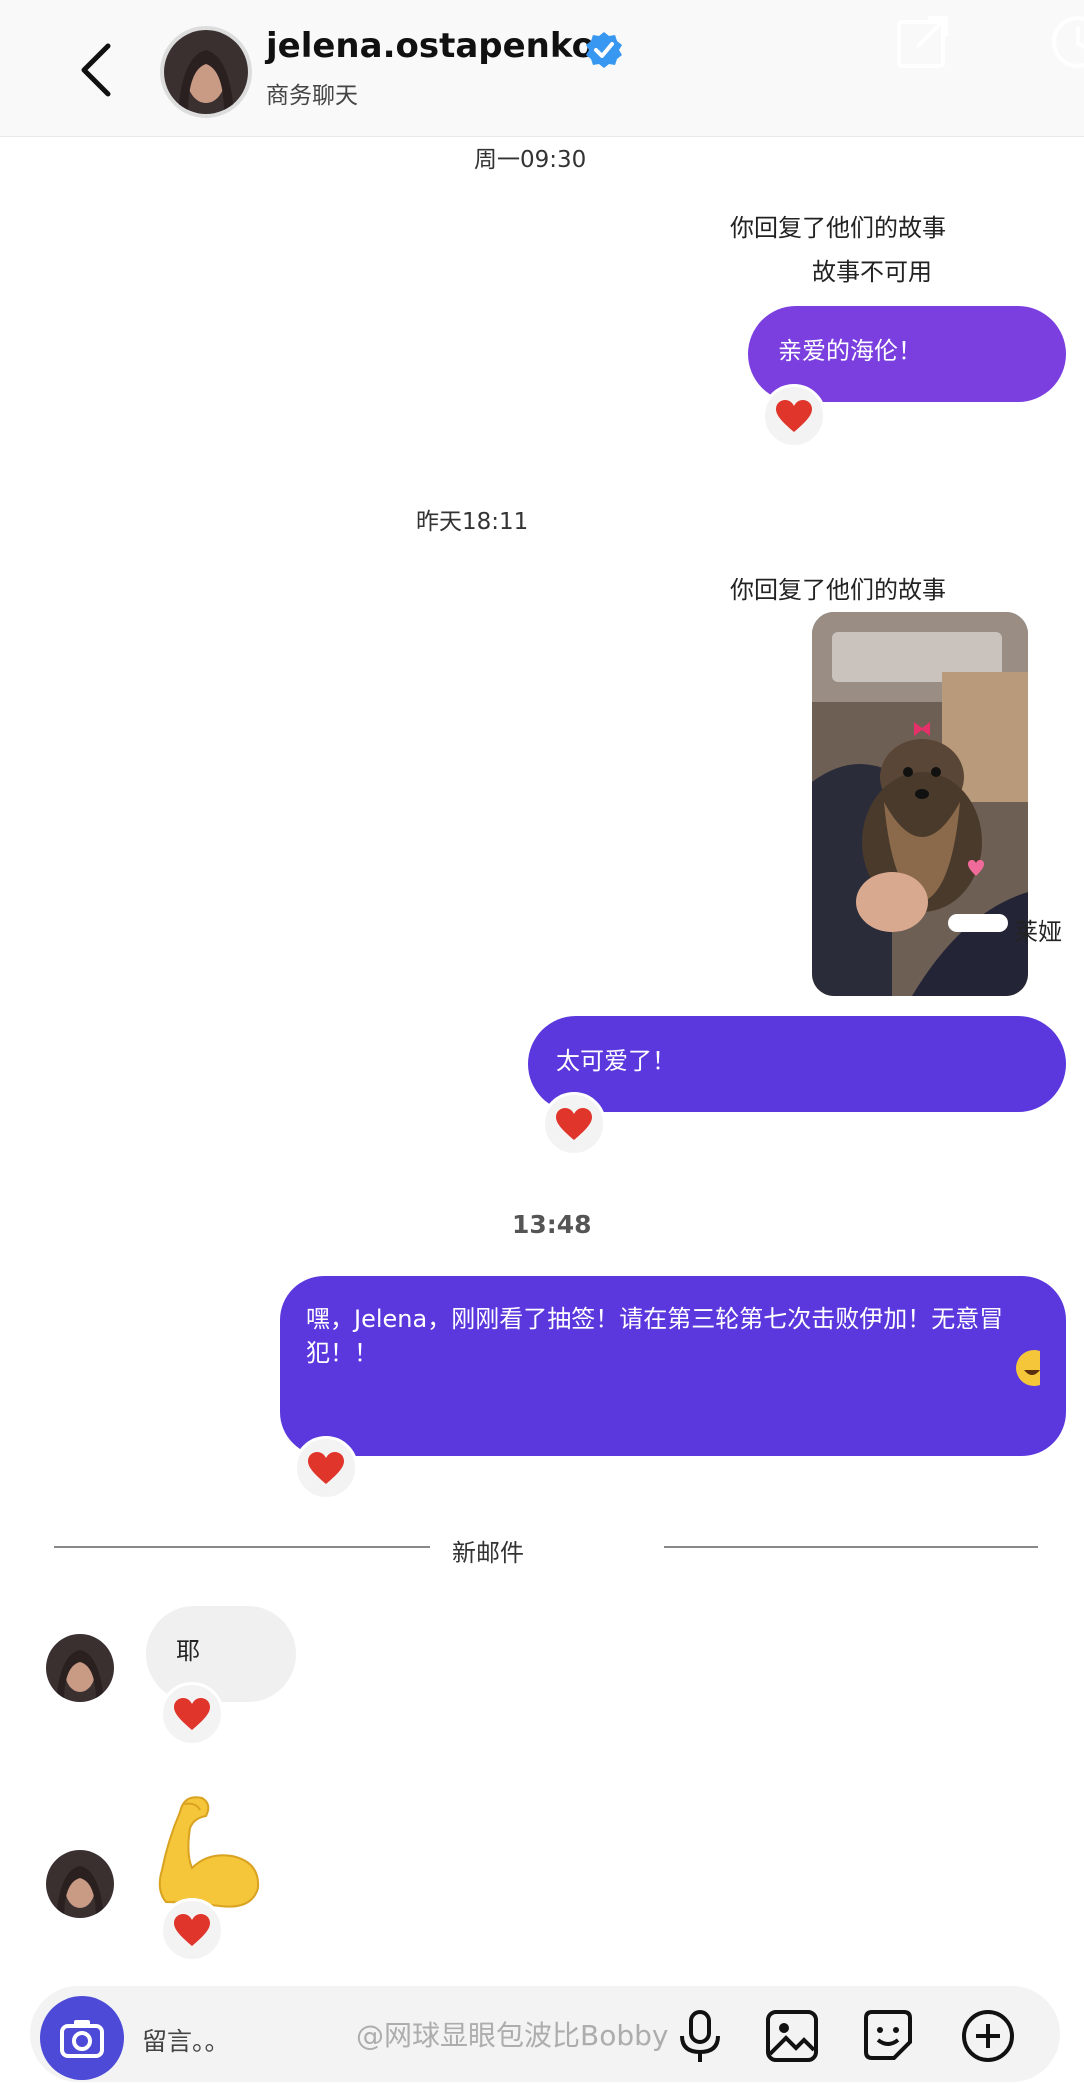 This screenshot has width=1084, height=2084. I want to click on image-icon, so click(792, 2036).